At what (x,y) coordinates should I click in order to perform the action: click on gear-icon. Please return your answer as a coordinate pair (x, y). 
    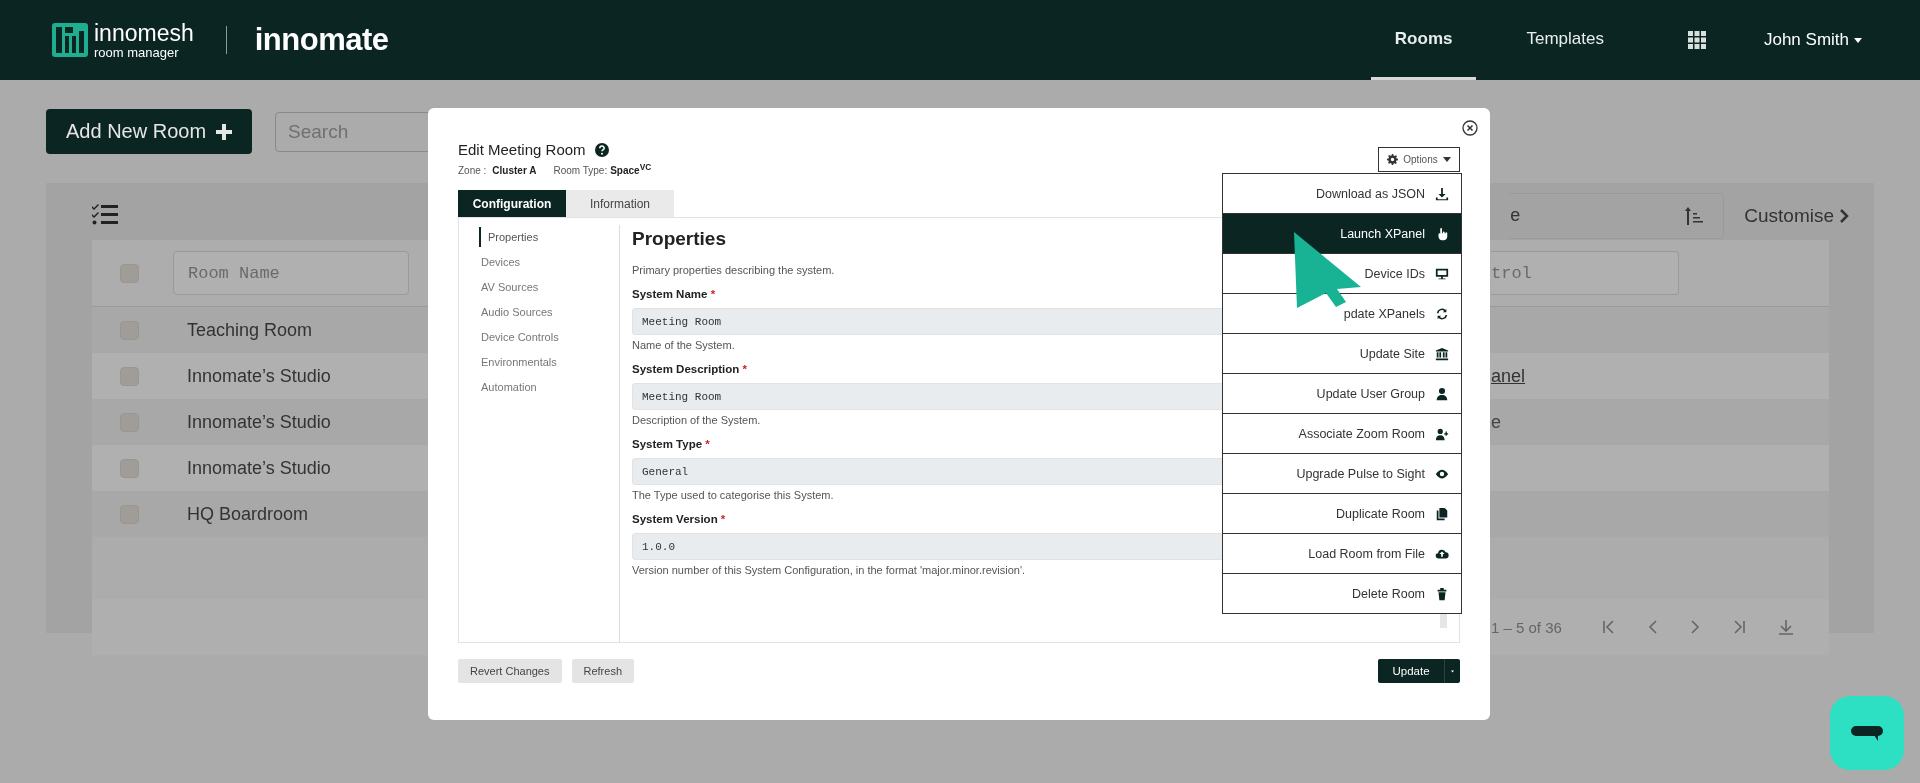
    Looking at the image, I should click on (1393, 159).